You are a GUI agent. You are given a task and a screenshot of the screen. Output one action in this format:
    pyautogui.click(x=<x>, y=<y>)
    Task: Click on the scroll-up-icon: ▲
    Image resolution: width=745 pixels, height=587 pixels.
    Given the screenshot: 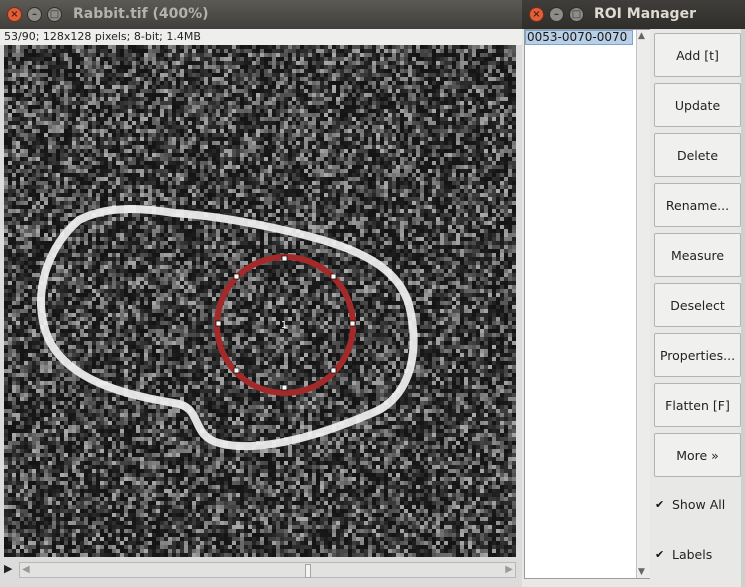 What is the action you would take?
    pyautogui.click(x=641, y=36)
    